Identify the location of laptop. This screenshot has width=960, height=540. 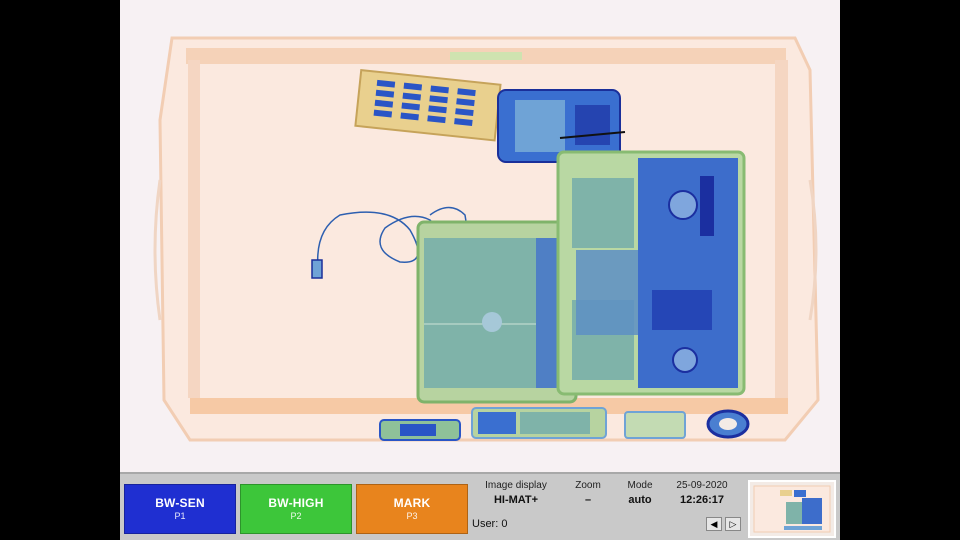
(651, 273).